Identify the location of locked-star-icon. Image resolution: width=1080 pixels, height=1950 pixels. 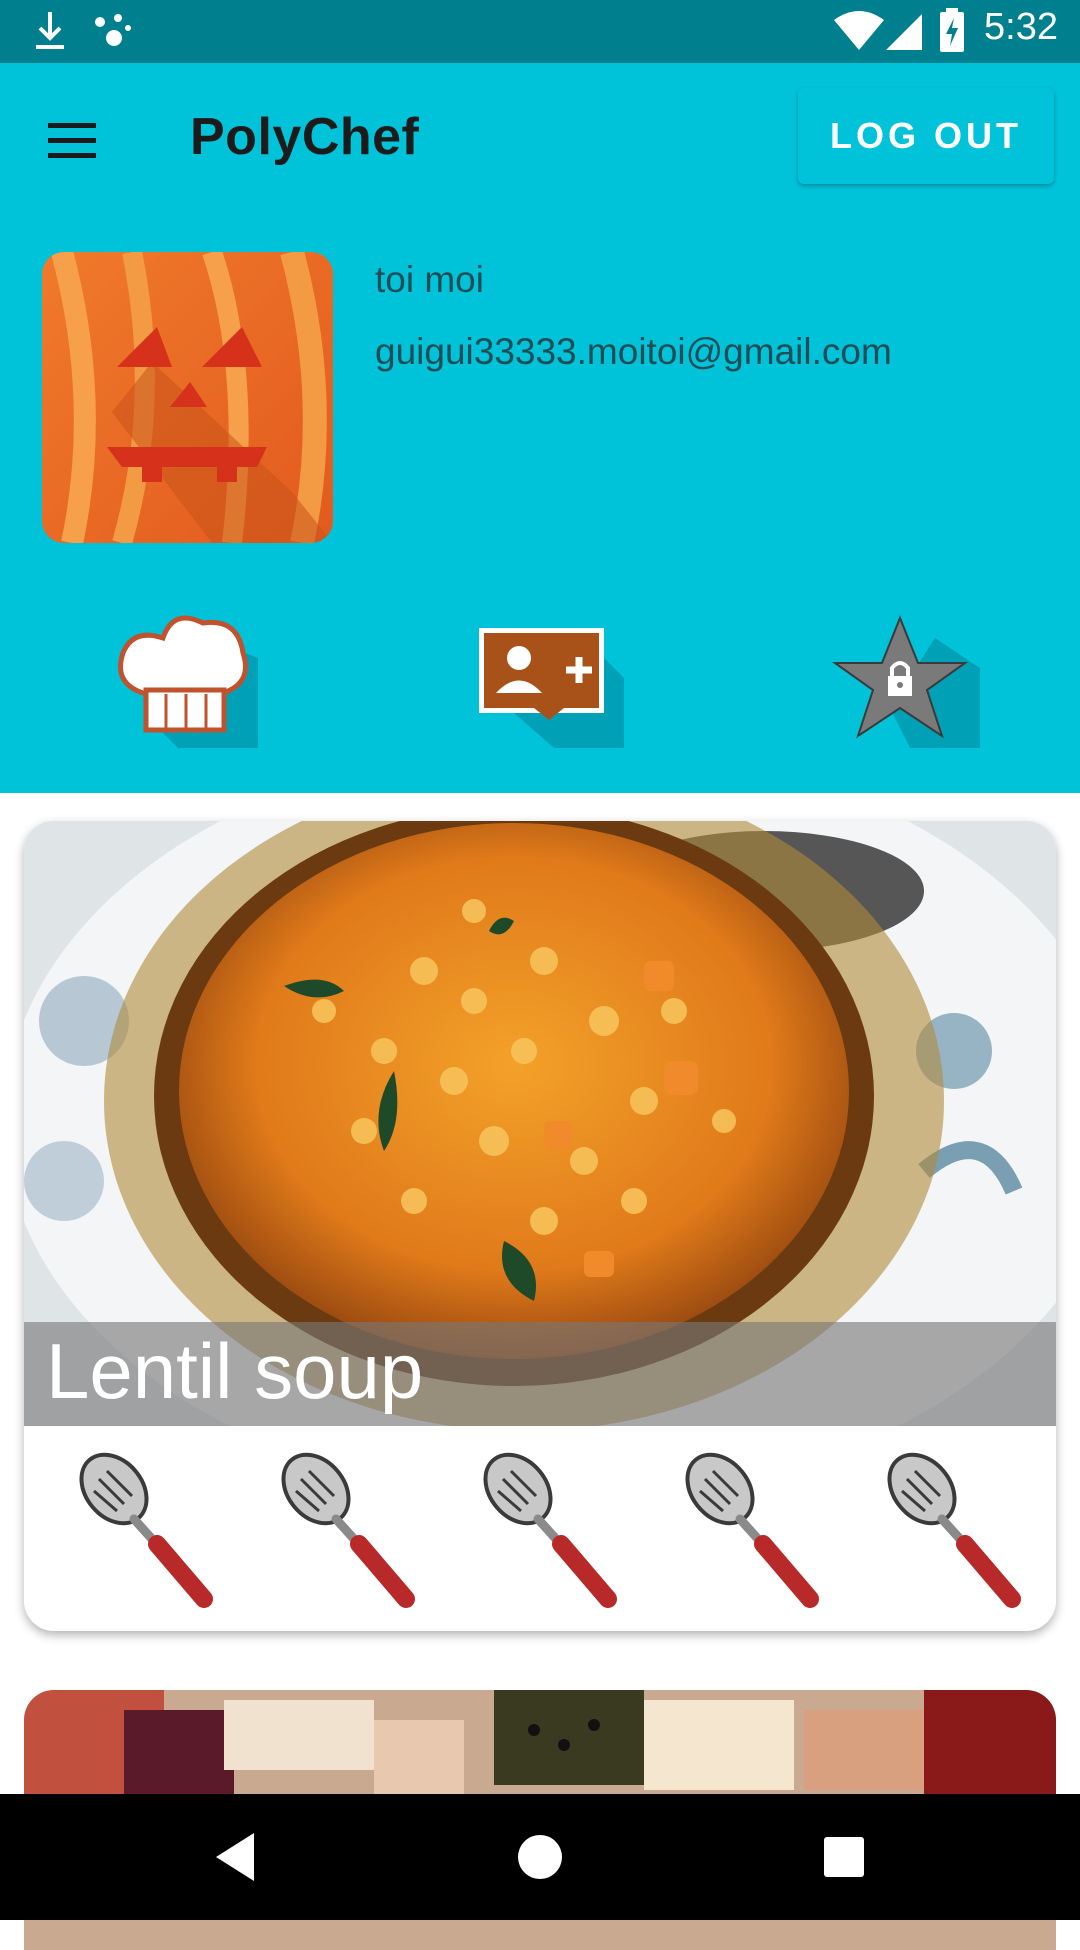
(905, 673).